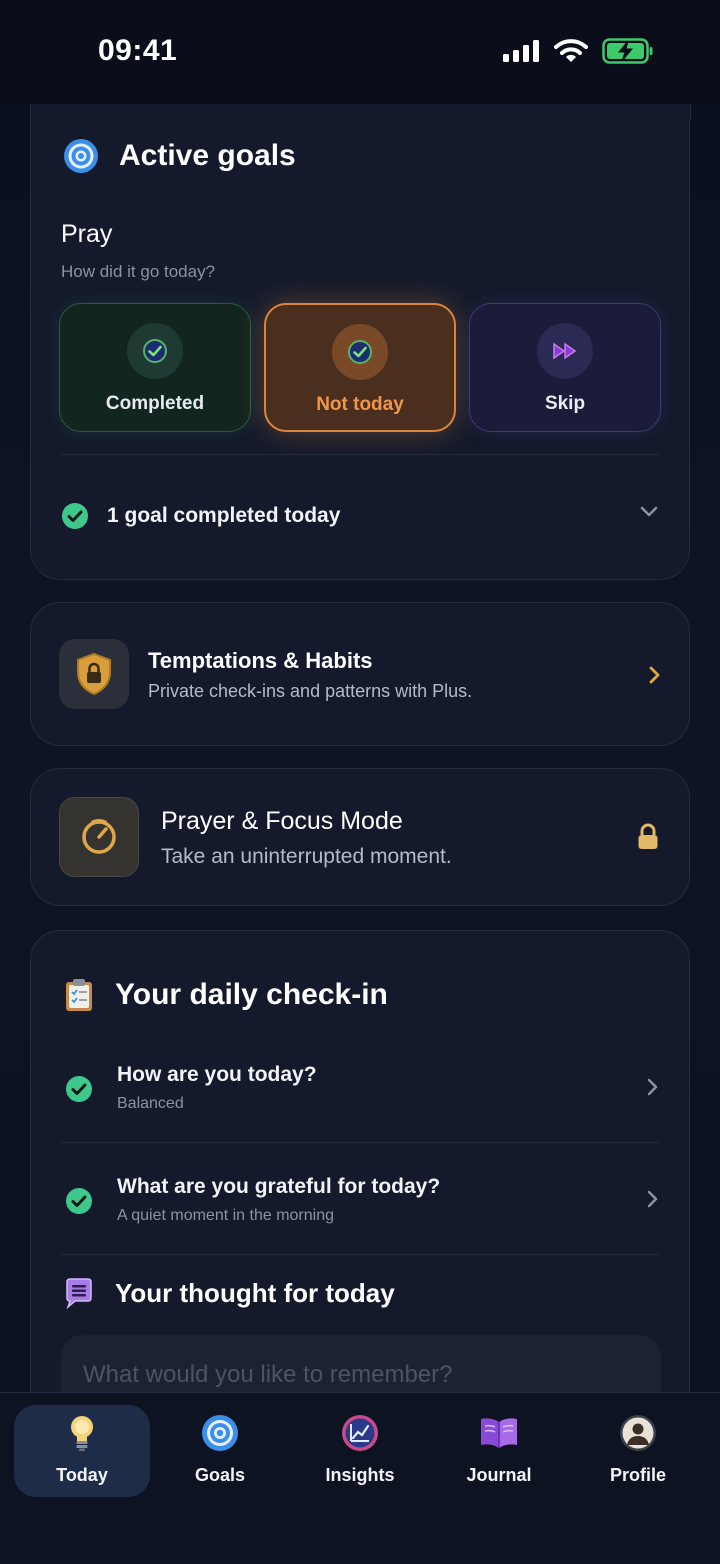  I want to click on skip-button: Skip, so click(565, 367).